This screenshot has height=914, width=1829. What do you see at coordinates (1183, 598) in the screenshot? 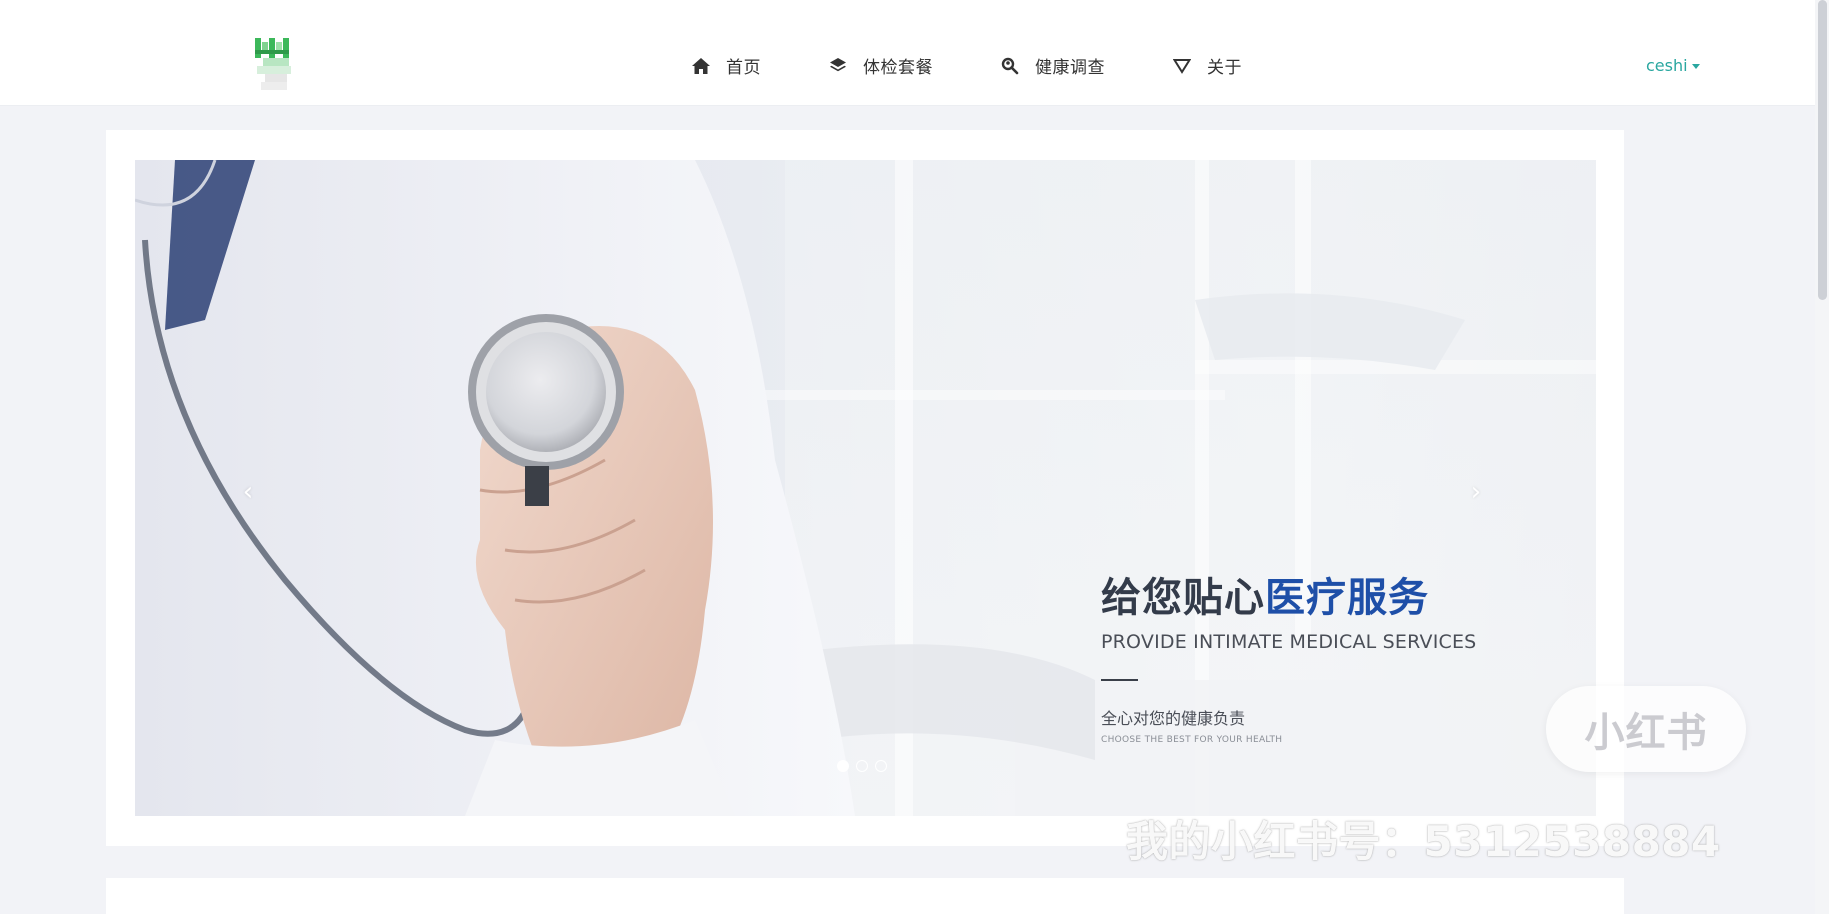
I see `headline-dark: 给您贴心` at bounding box center [1183, 598].